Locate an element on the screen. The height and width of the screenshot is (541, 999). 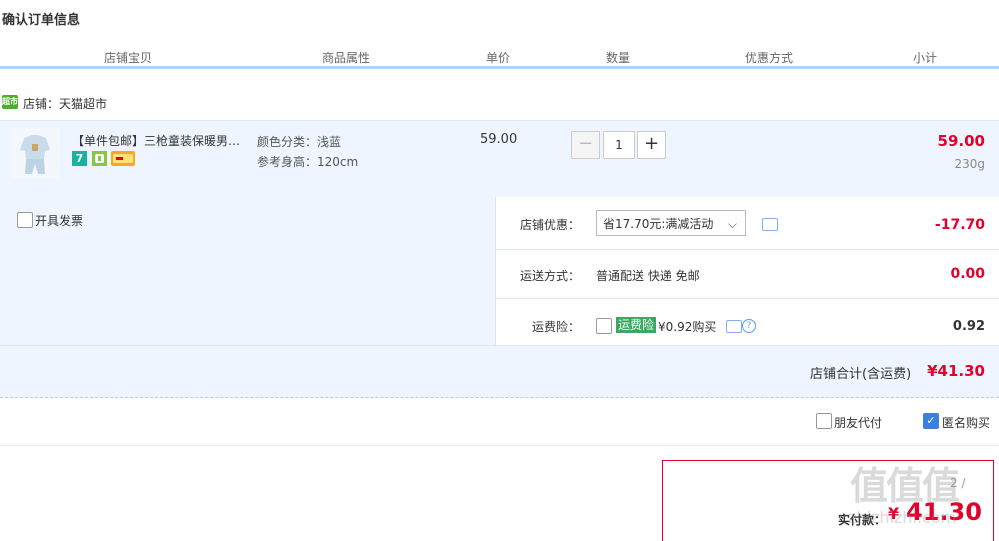
quantity-input: 1 is located at coordinates (619, 145).